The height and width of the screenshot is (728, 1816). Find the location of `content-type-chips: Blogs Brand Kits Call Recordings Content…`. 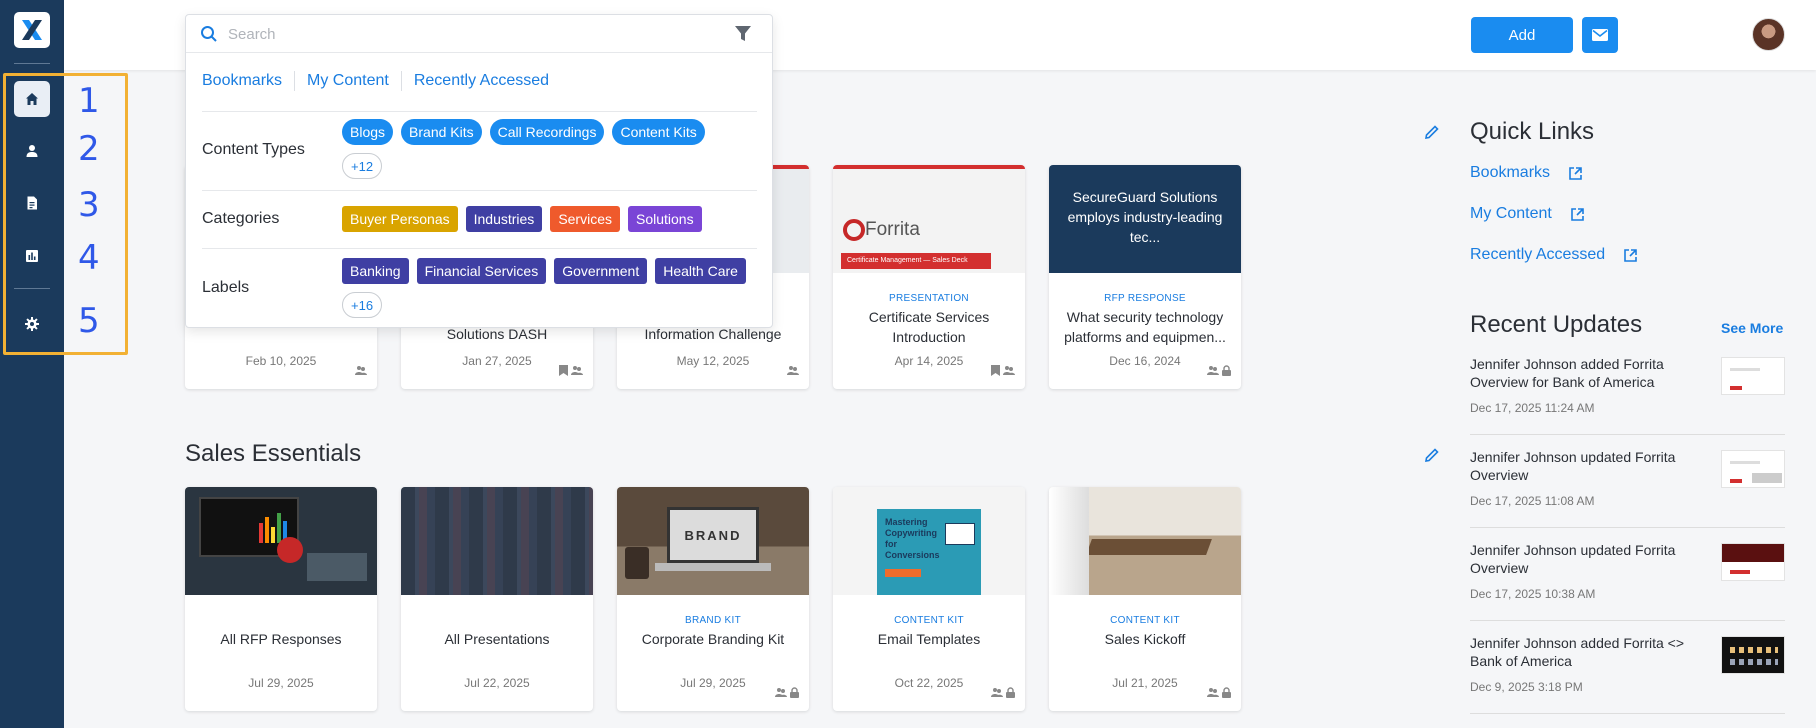

content-type-chips: Blogs Brand Kits Call Recordings Content… is located at coordinates (547, 149).